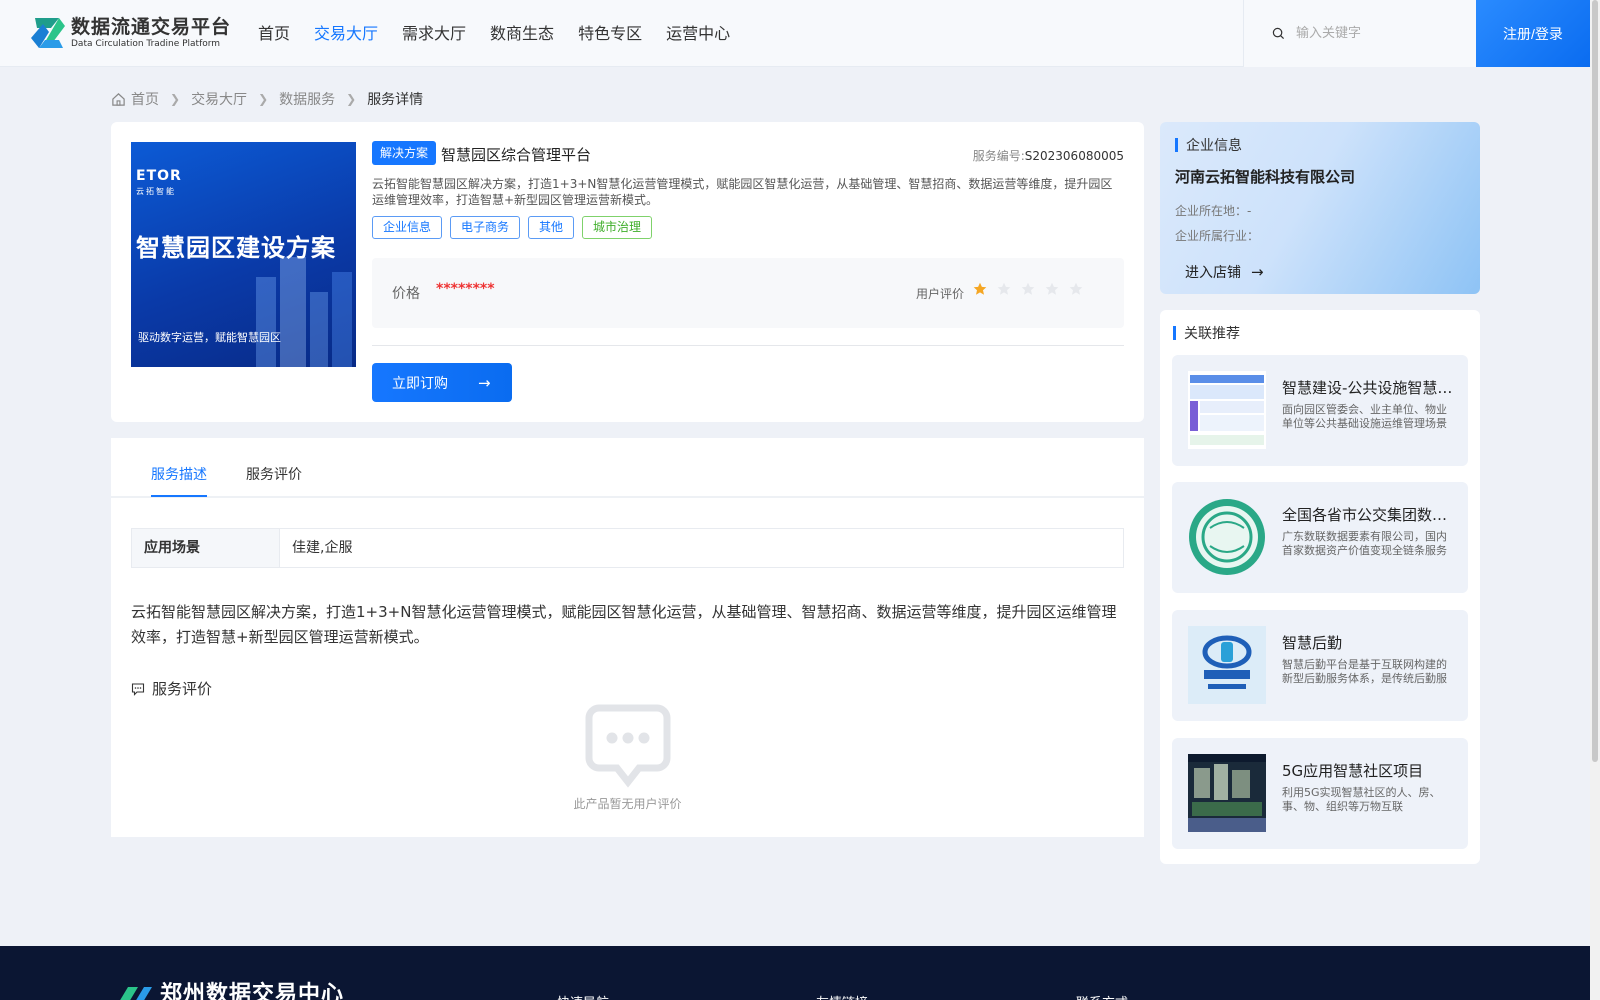 This screenshot has height=1000, width=1600. Describe the element at coordinates (1074, 156) in the screenshot. I see `service-number-value: S202306080005` at that location.